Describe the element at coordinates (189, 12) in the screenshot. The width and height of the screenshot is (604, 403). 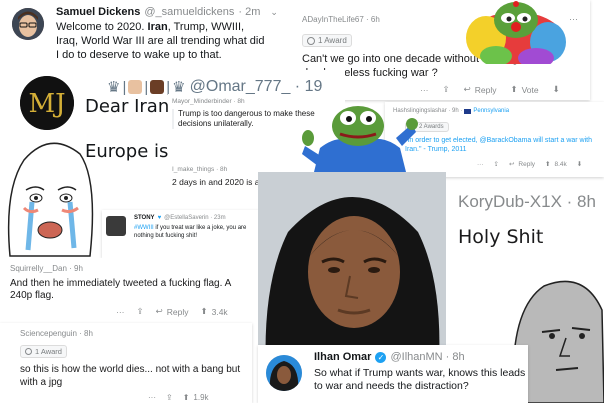
I see `handle: @_samueldickens` at that location.